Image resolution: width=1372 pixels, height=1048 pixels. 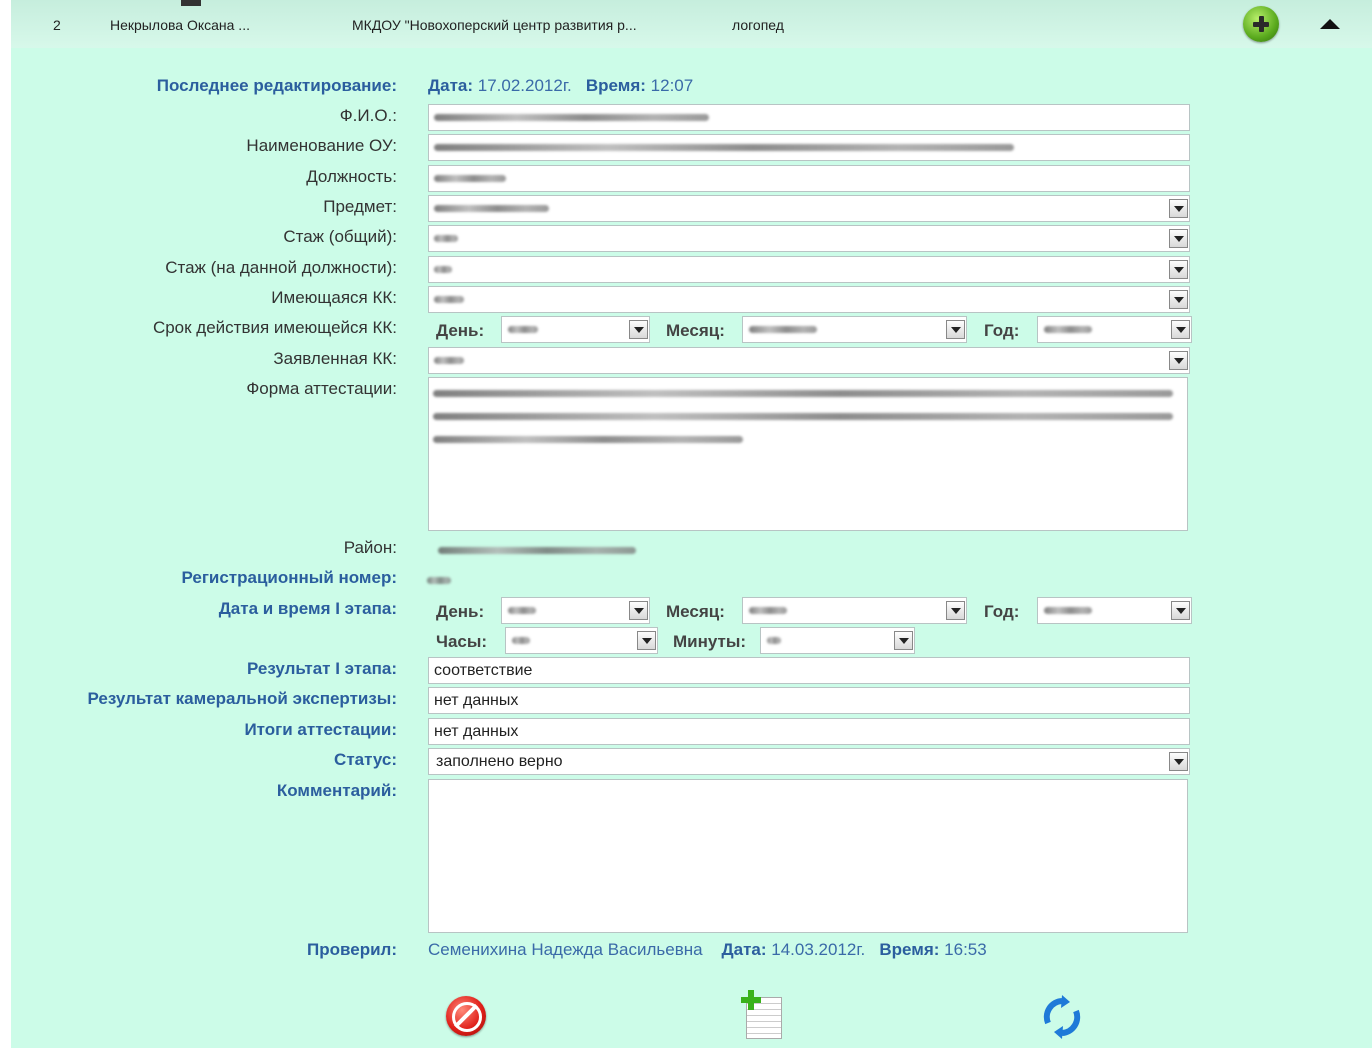 What do you see at coordinates (57, 25) in the screenshot?
I see `record-index: 2` at bounding box center [57, 25].